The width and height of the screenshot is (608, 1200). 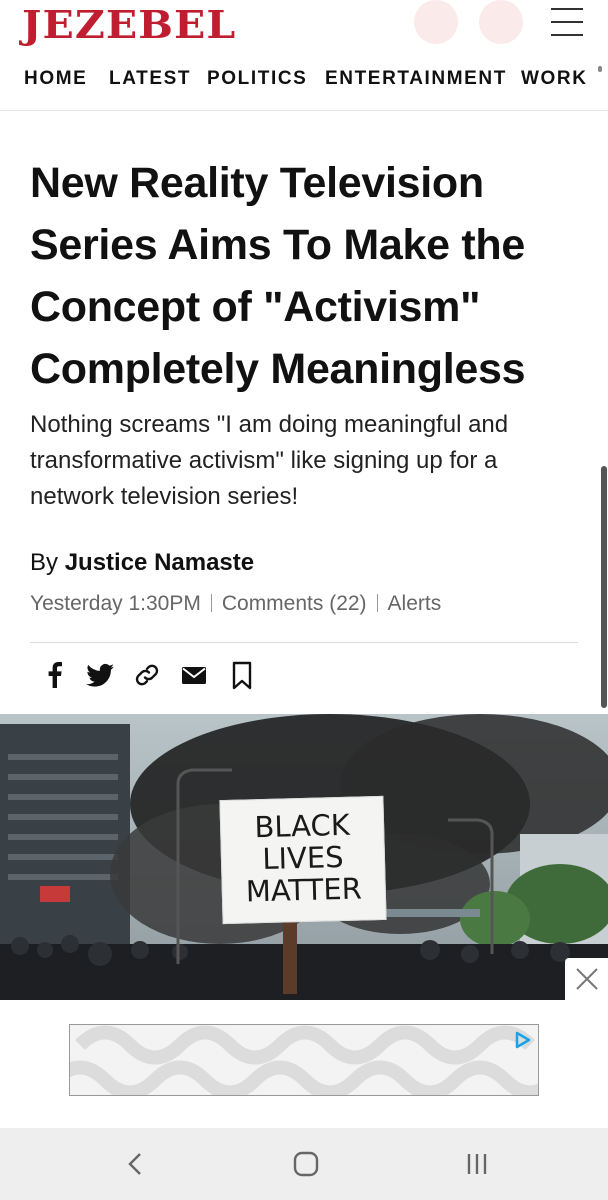 What do you see at coordinates (150, 79) in the screenshot?
I see `nav-item-latest: LATEST` at bounding box center [150, 79].